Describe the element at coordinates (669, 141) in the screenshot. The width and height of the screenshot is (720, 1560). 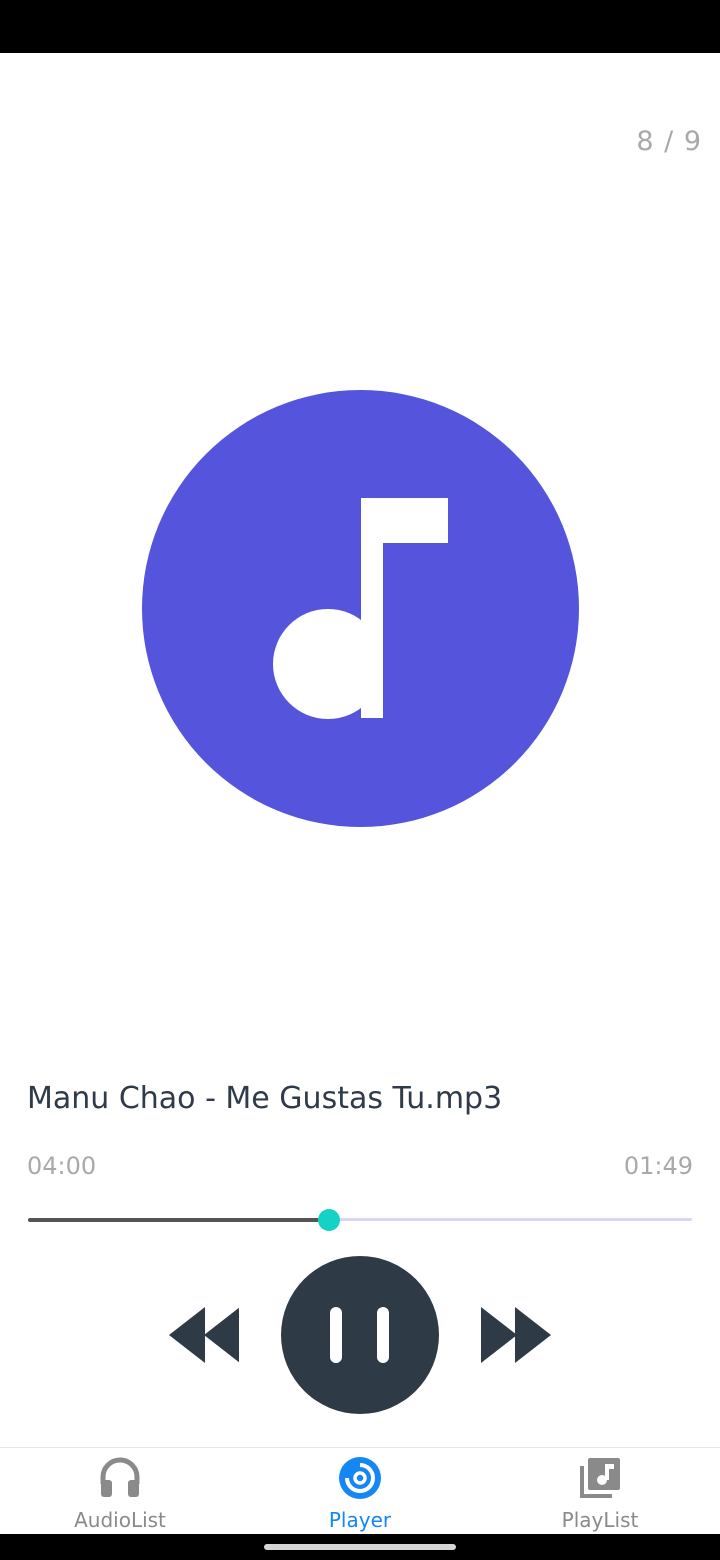
I see `track-counter: 8 / 9` at that location.